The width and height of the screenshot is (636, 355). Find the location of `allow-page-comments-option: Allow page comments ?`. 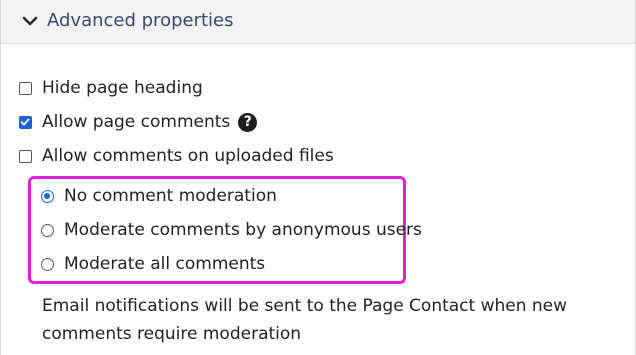

allow-page-comments-option: Allow page comments ? is located at coordinates (138, 122).